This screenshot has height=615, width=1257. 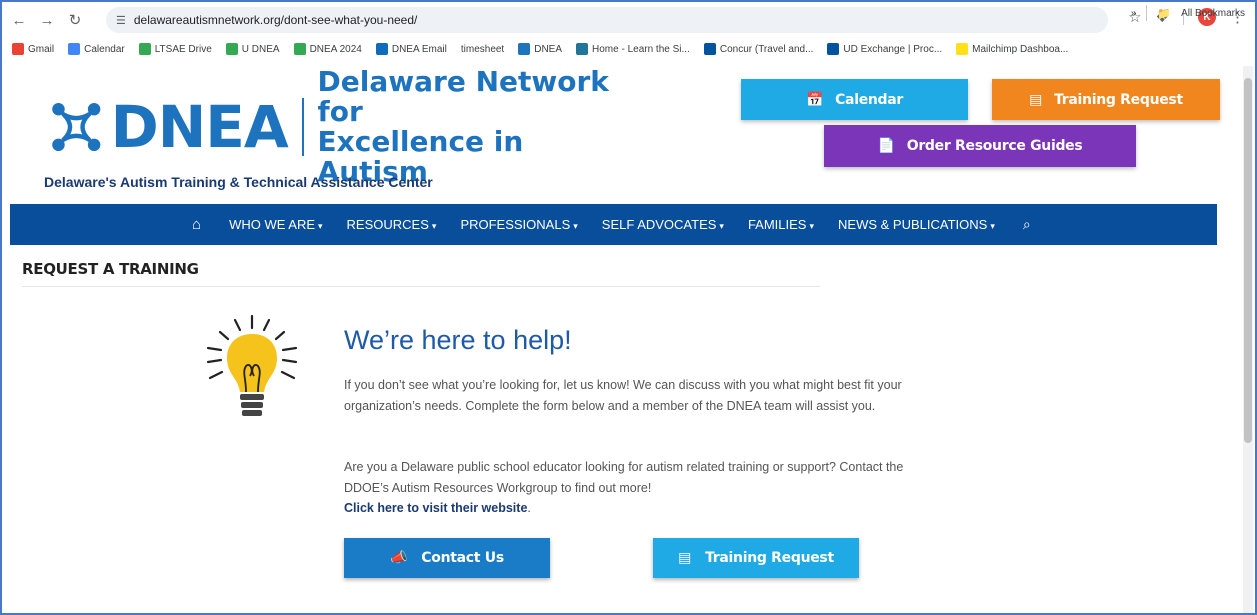 What do you see at coordinates (913, 224) in the screenshot?
I see `nav-item-label: NEWS & PUBLICATIONS` at bounding box center [913, 224].